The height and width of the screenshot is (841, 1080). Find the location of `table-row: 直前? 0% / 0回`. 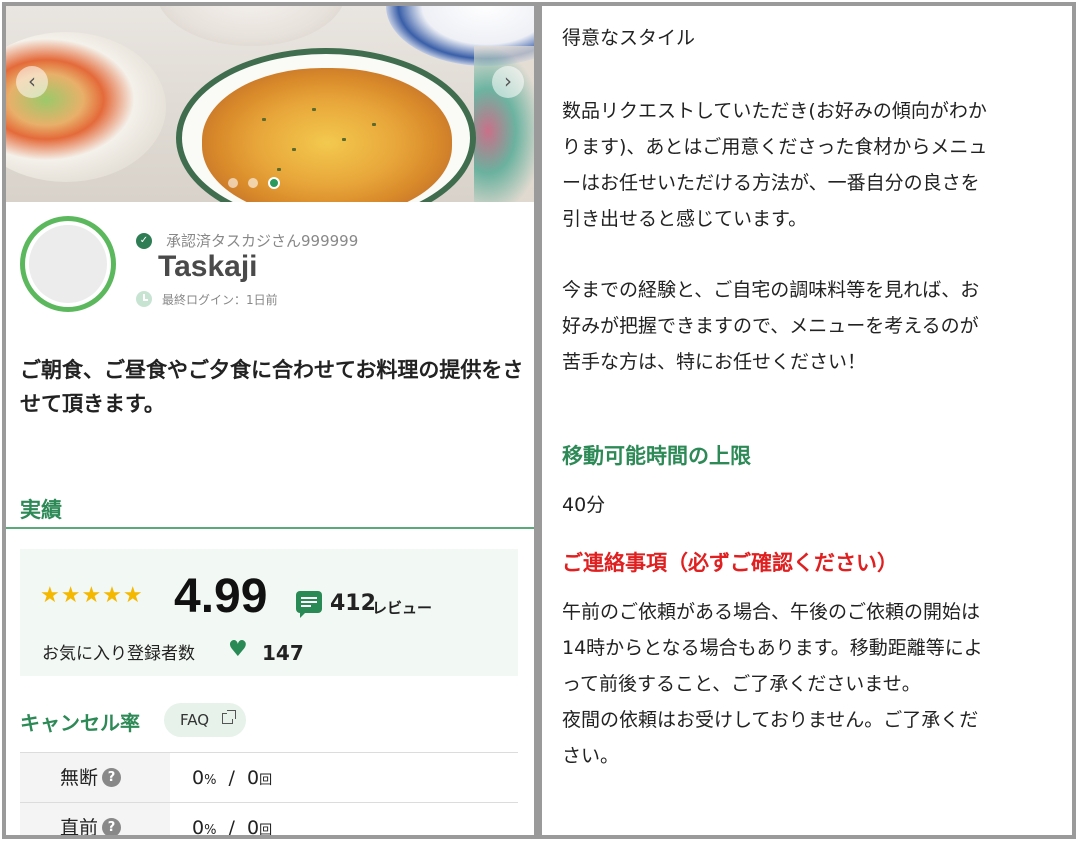

table-row: 直前? 0% / 0回 is located at coordinates (269, 820).